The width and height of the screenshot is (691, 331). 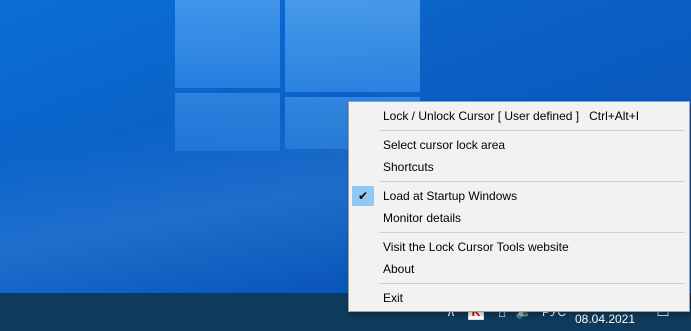 I want to click on menu-item-label: Visit the Lock Cursor Tools website, so click(x=476, y=247).